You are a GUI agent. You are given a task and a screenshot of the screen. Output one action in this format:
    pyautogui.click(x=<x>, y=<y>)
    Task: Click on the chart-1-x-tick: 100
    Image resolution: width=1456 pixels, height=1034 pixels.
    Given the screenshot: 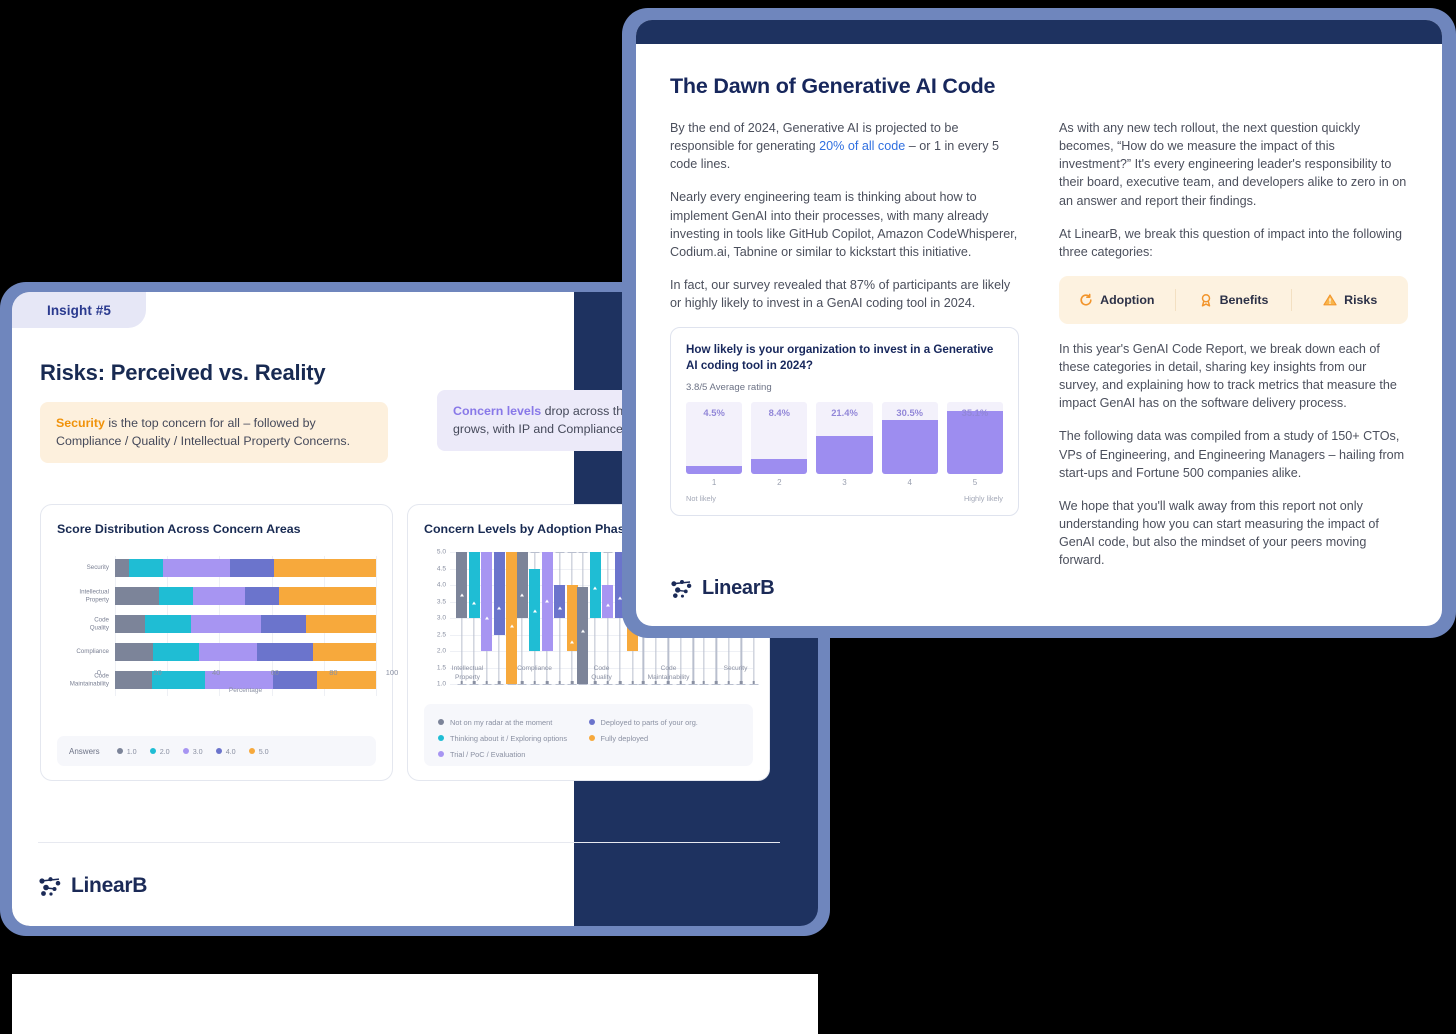 What is the action you would take?
    pyautogui.click(x=392, y=672)
    